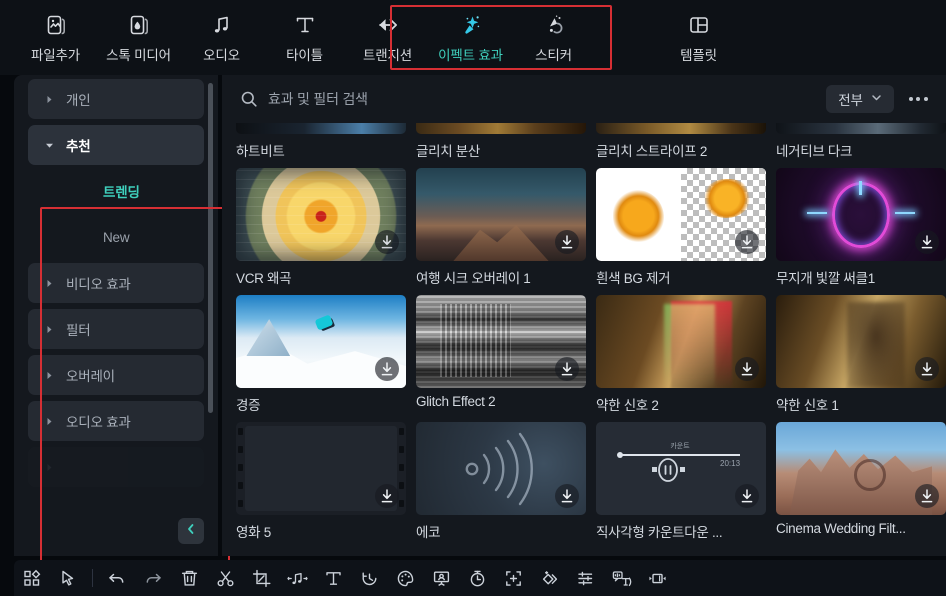 The height and width of the screenshot is (596, 946). What do you see at coordinates (153, 578) in the screenshot?
I see `redo-icon` at bounding box center [153, 578].